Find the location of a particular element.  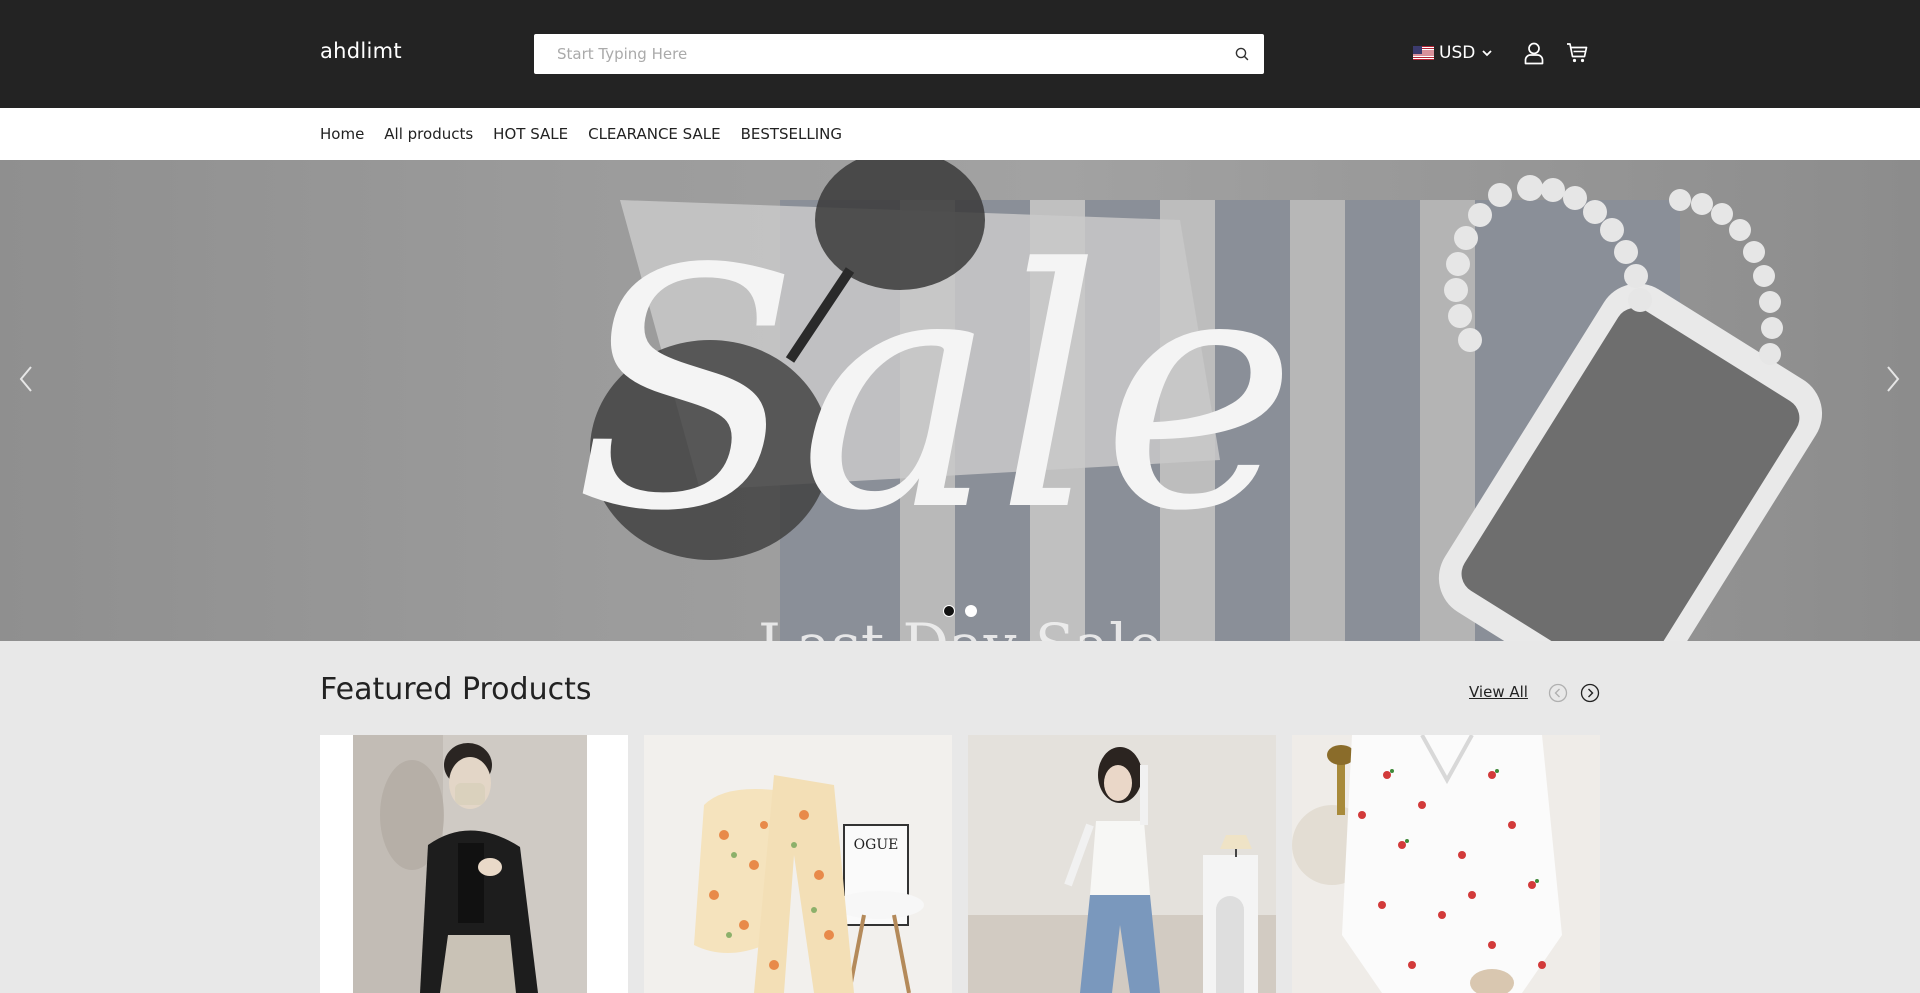

search-input is located at coordinates (879, 54).